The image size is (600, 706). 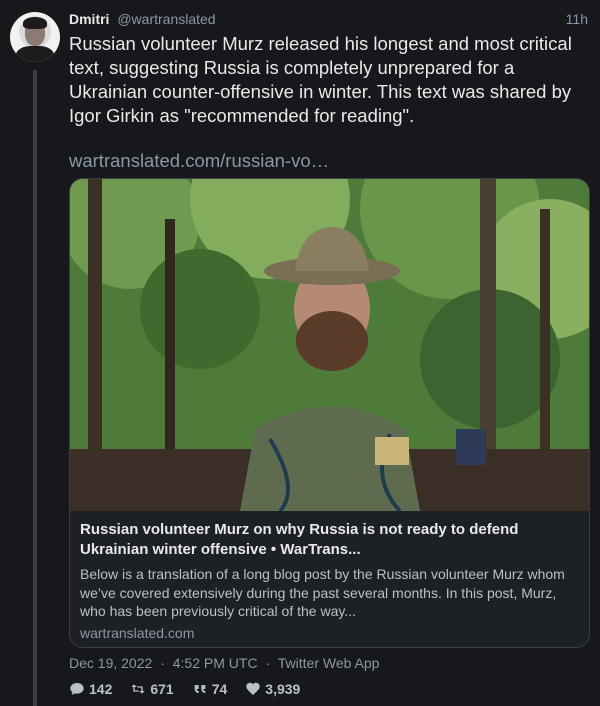 I want to click on tweet-actions: 142 671 74 3,939, so click(x=193, y=689).